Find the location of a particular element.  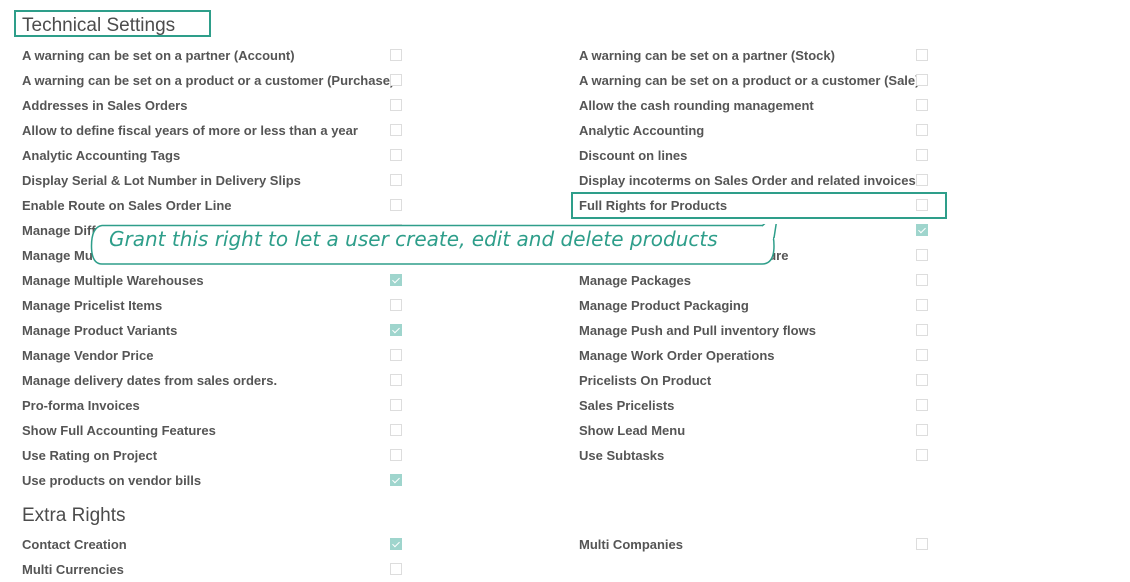

setting-row-manage-delivery-dates-from-sales-orders: Manage delivery dates from sales orders. is located at coordinates (217, 380).